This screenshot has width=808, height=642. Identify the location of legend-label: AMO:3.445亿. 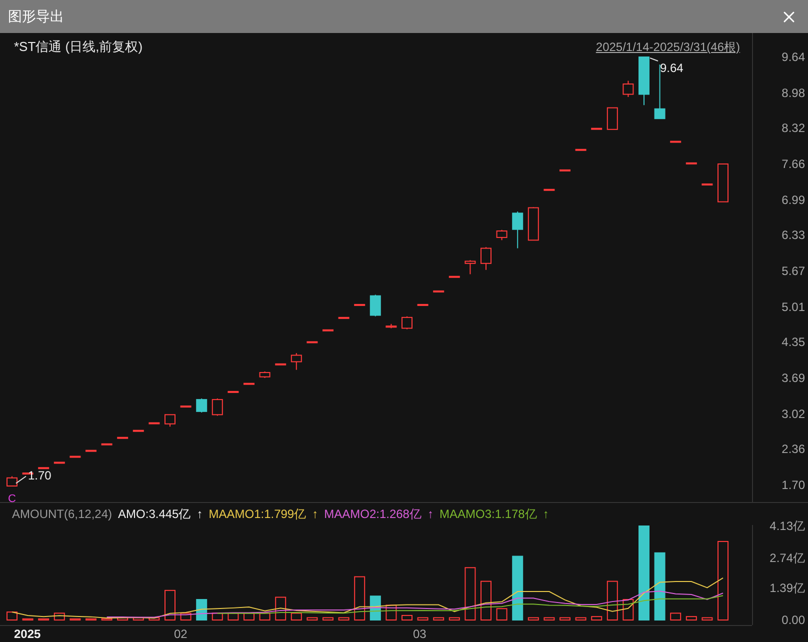
(154, 514).